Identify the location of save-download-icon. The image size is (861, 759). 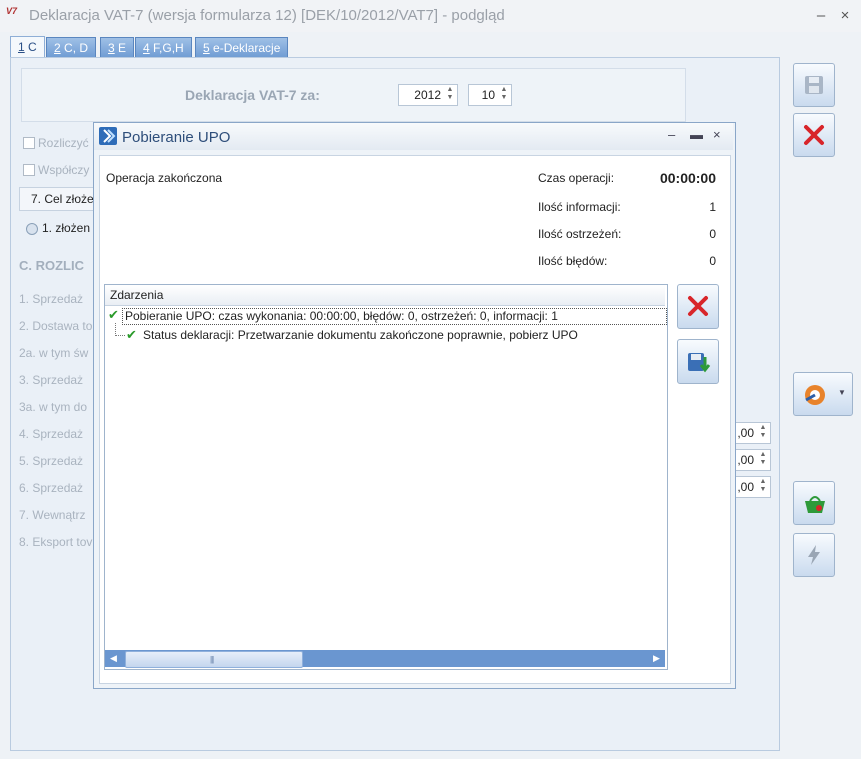
(699, 363).